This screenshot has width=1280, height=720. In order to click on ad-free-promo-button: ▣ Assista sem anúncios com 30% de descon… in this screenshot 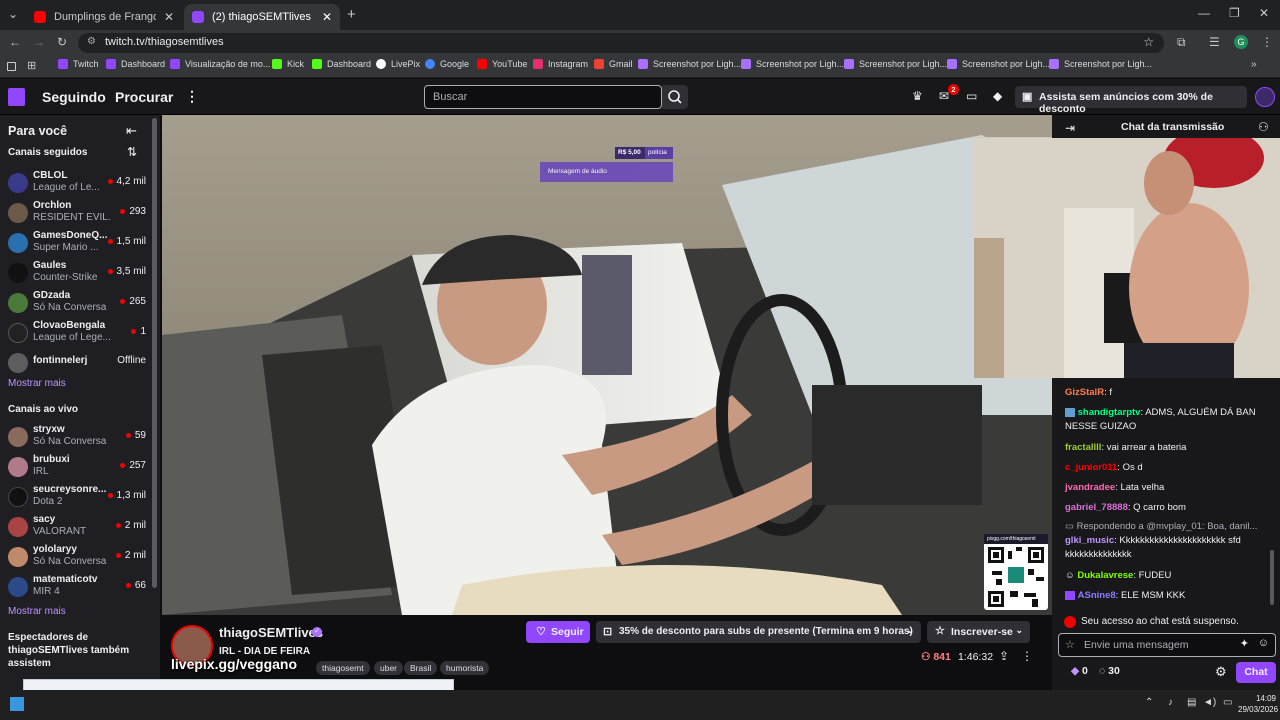, I will do `click(1131, 100)`.